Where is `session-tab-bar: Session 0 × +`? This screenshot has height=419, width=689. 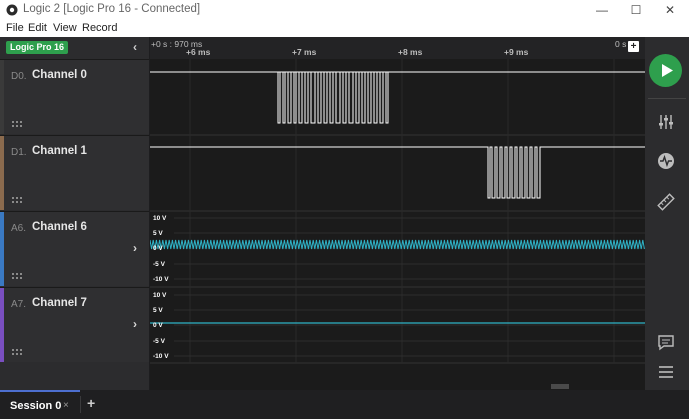
session-tab-bar: Session 0 × + is located at coordinates (344, 404).